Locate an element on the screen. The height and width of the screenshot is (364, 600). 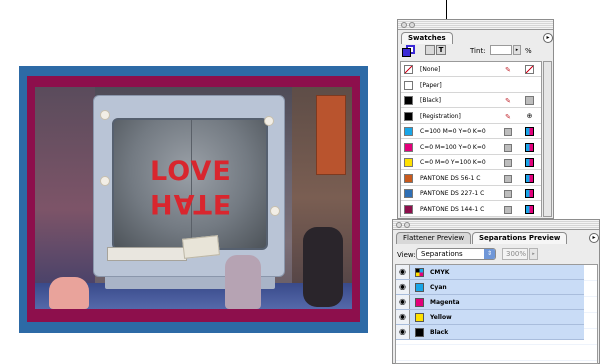
tint-label: Tint: is located at coordinates (478, 51).